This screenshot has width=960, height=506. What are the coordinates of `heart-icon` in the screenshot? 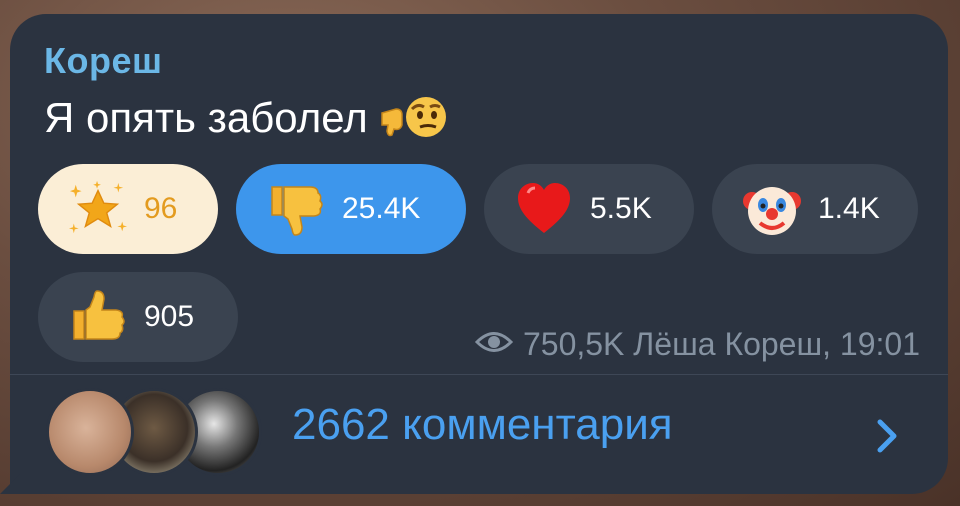 It's located at (544, 209).